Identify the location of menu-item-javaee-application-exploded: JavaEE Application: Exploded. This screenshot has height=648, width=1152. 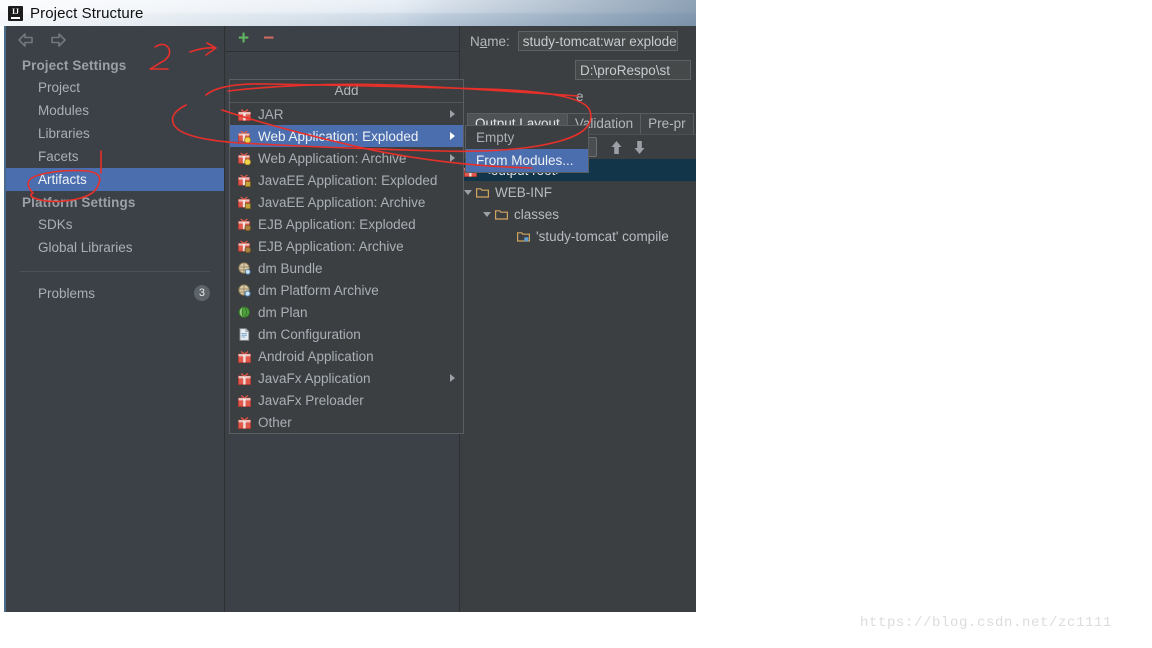
(346, 180).